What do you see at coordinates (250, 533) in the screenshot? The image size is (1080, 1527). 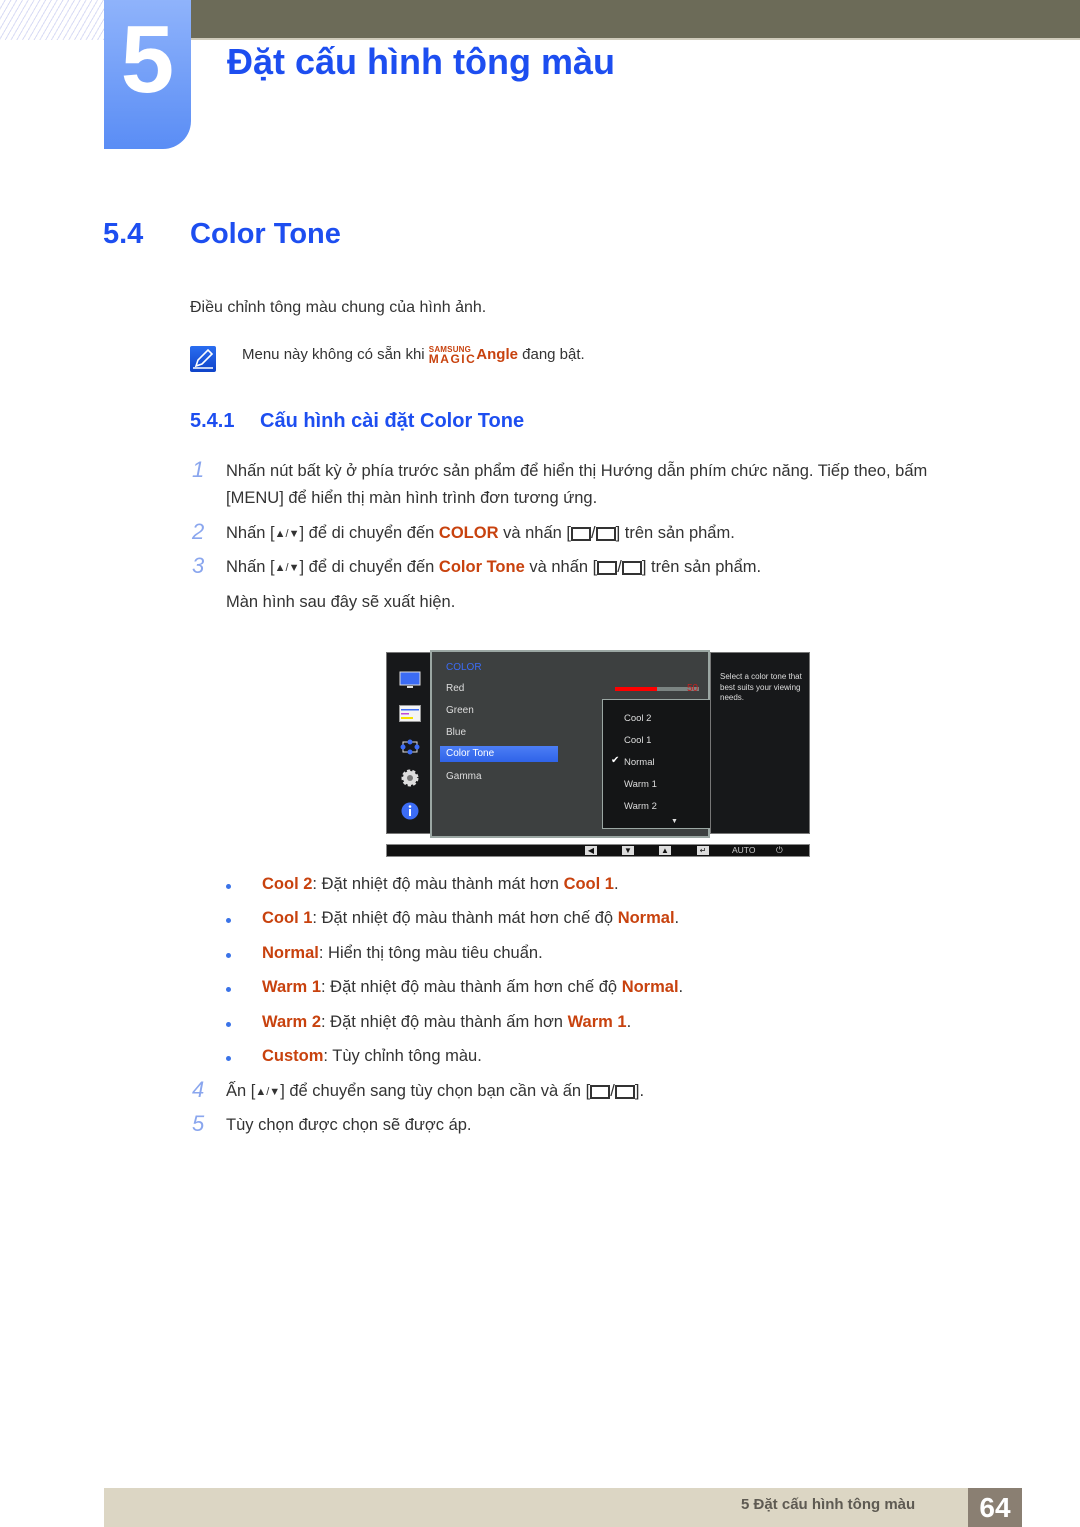 I see `step-text: Nhấn [` at bounding box center [250, 533].